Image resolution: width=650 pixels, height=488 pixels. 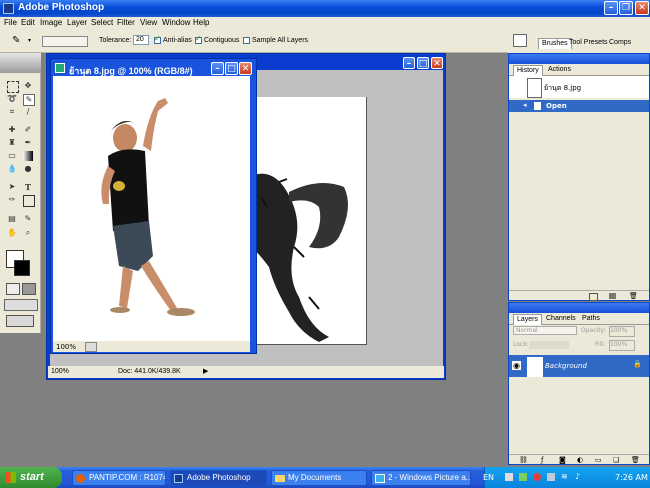 I want to click on move-tool-icon: ✥, so click(x=28, y=86).